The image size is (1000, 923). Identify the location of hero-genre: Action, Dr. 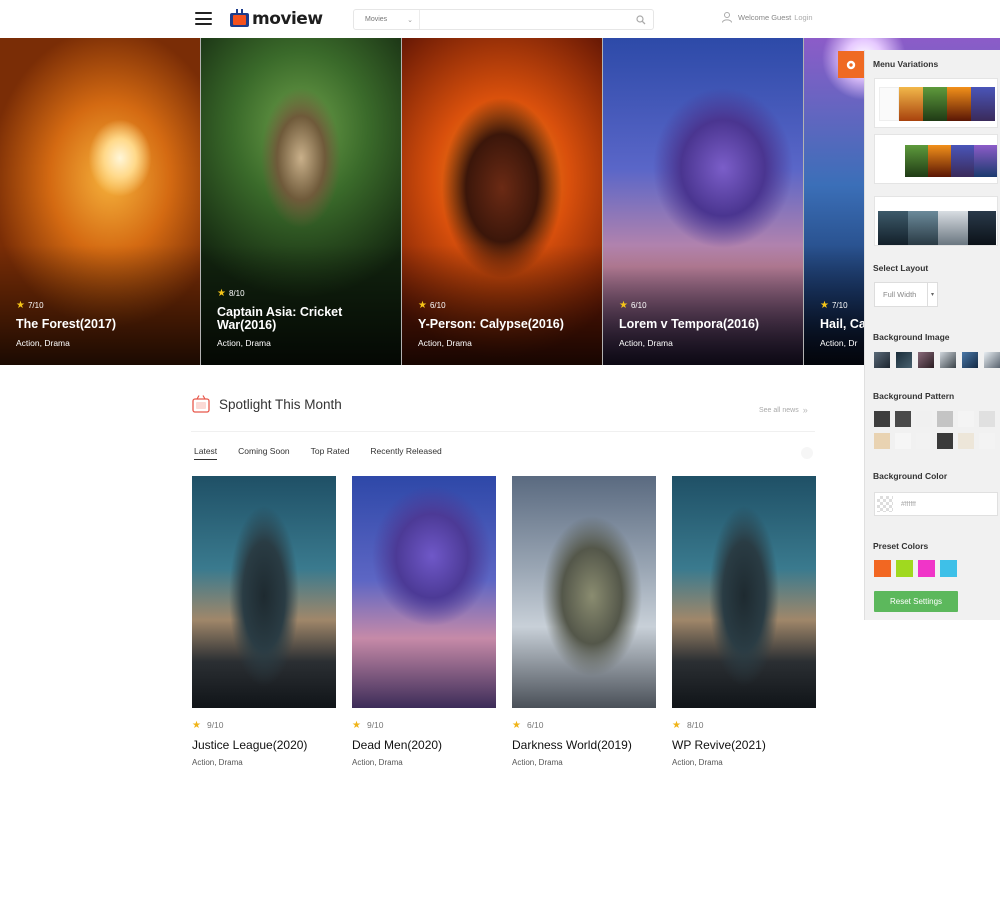
(839, 343).